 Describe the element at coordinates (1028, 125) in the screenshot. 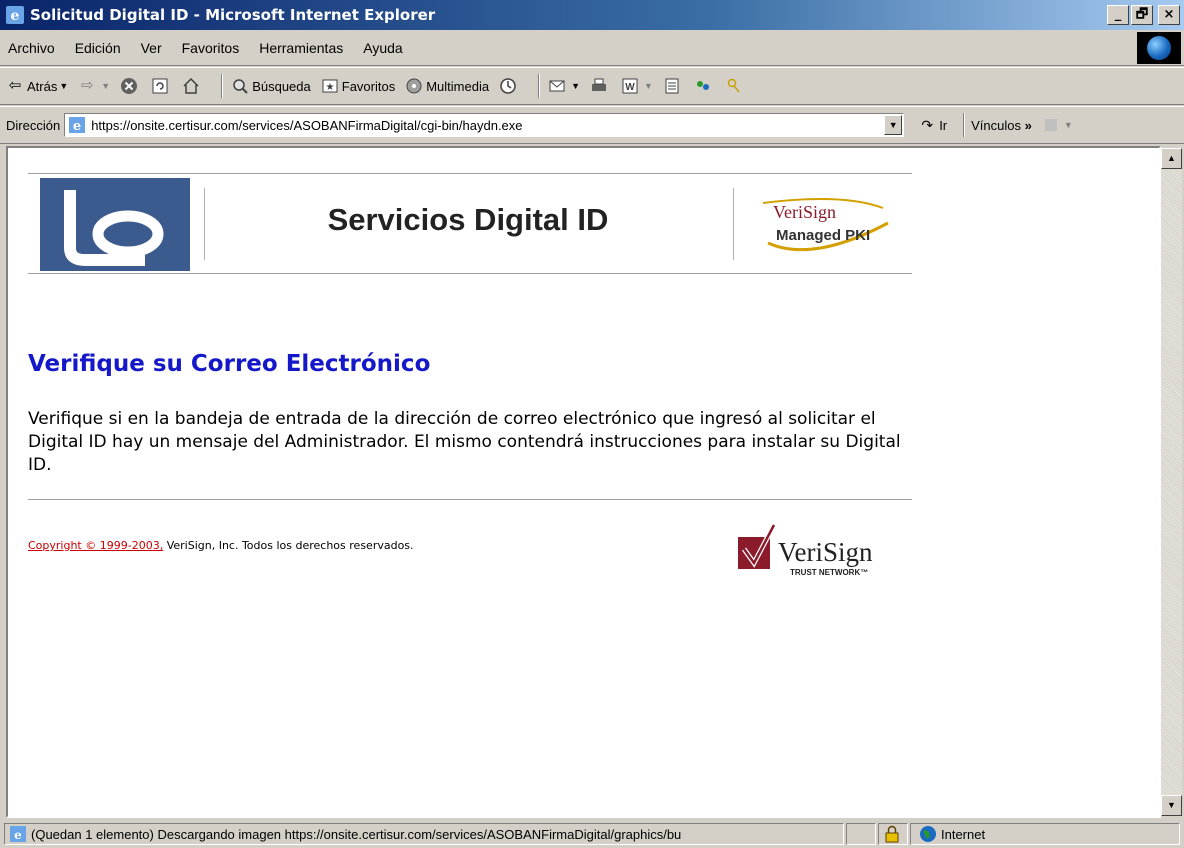

I see `chevron-right-icon: »` at that location.